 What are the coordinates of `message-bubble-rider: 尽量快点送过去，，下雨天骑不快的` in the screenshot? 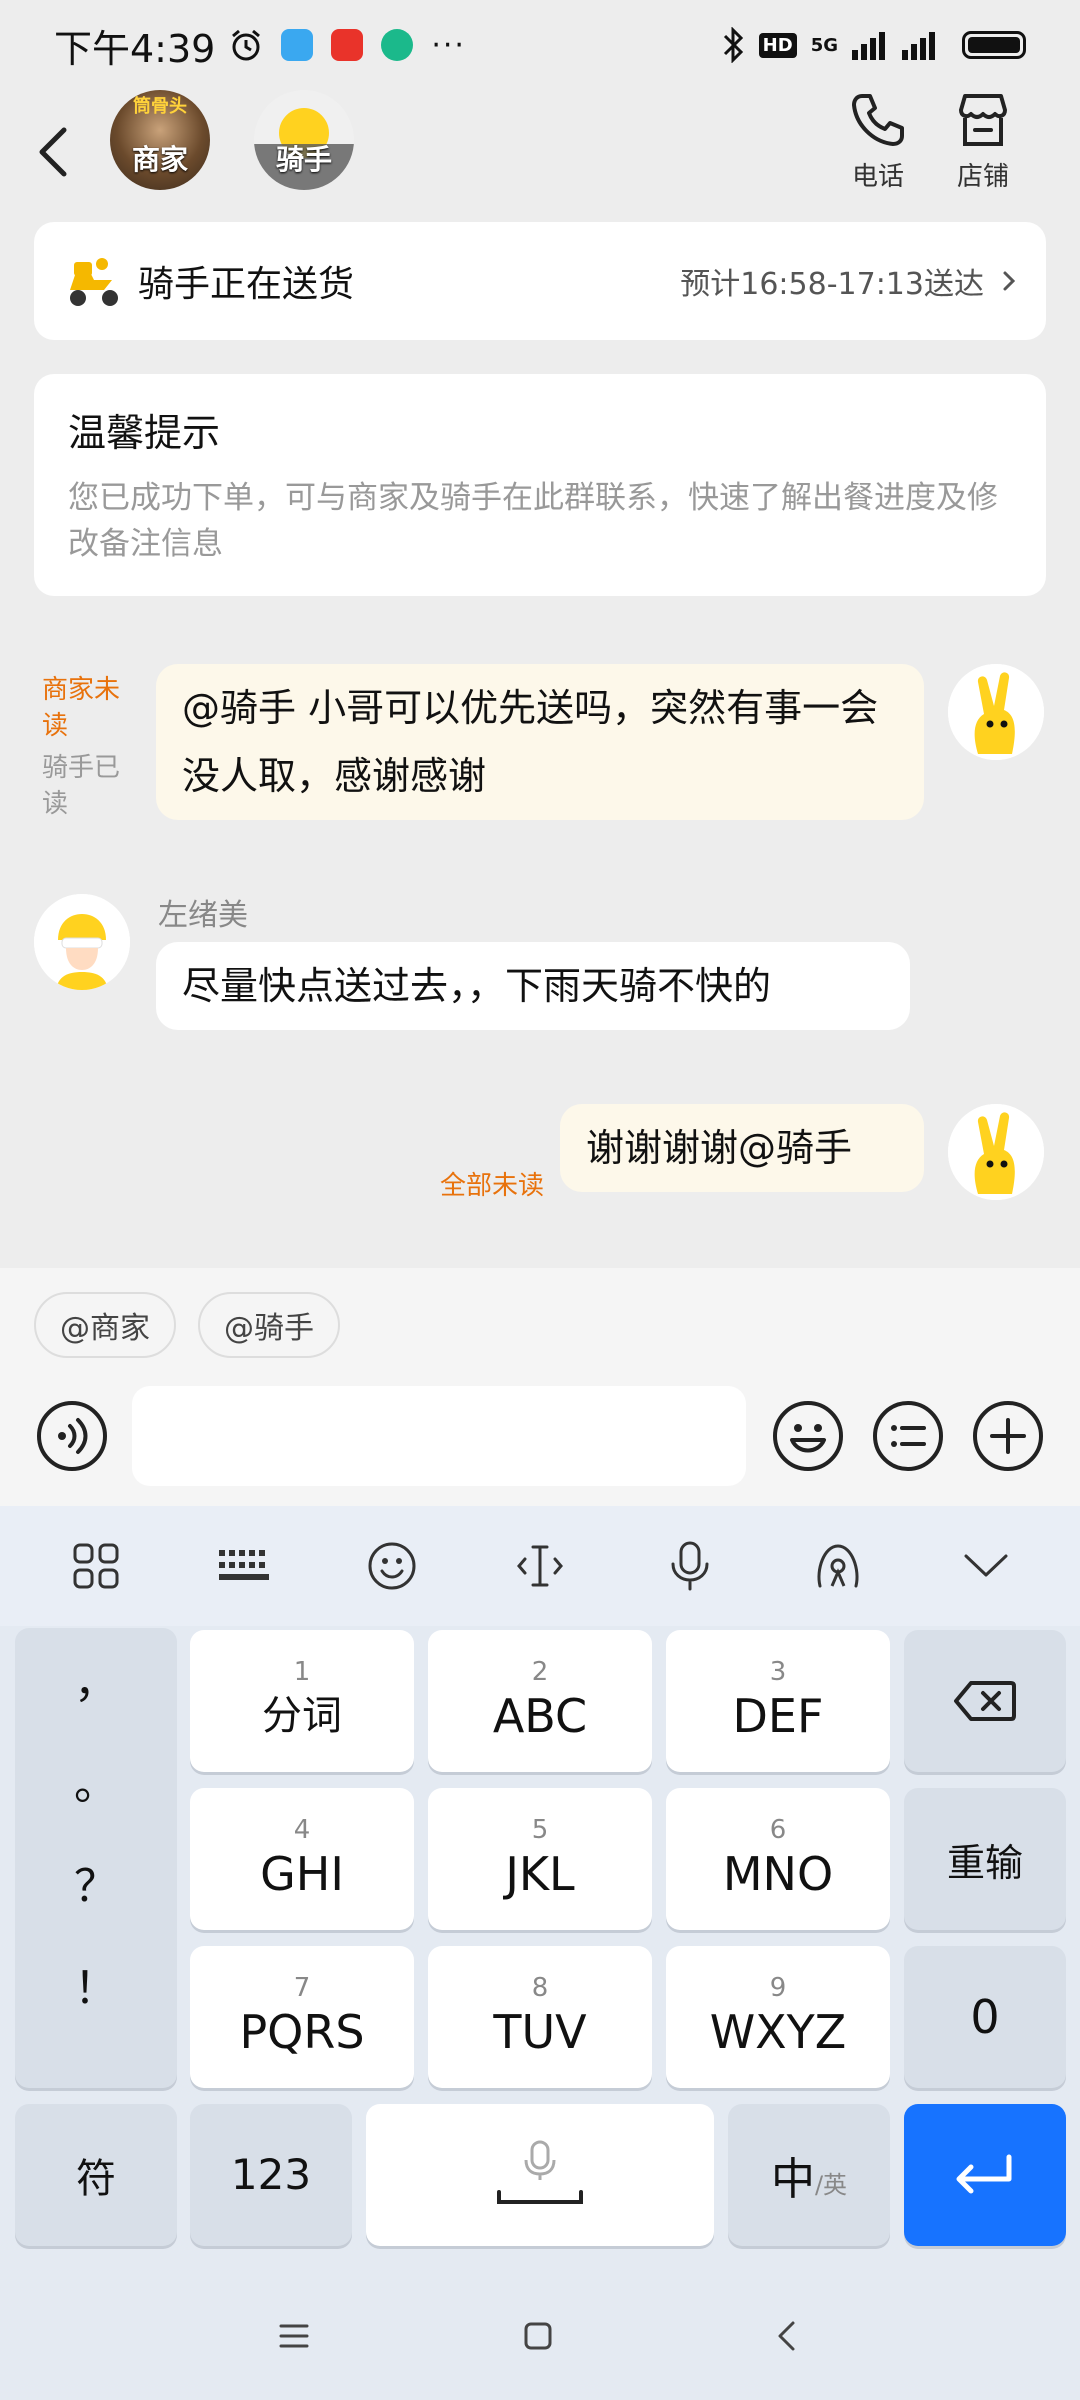 It's located at (533, 986).